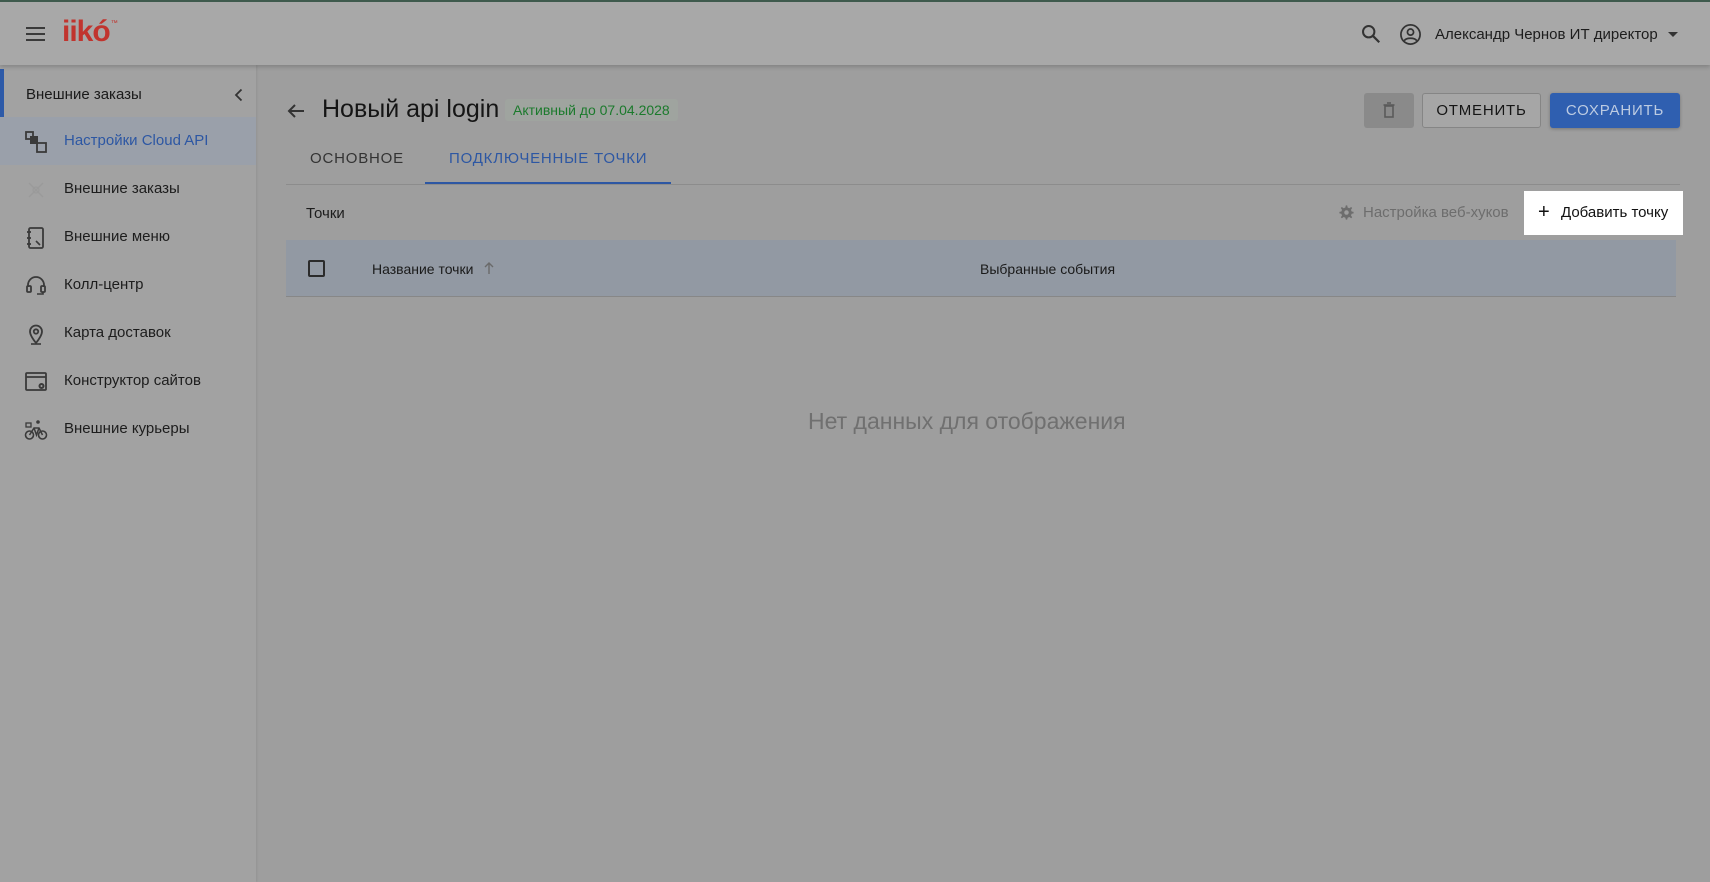 This screenshot has width=1710, height=882. What do you see at coordinates (35, 238) in the screenshot?
I see `external-menu-icon` at bounding box center [35, 238].